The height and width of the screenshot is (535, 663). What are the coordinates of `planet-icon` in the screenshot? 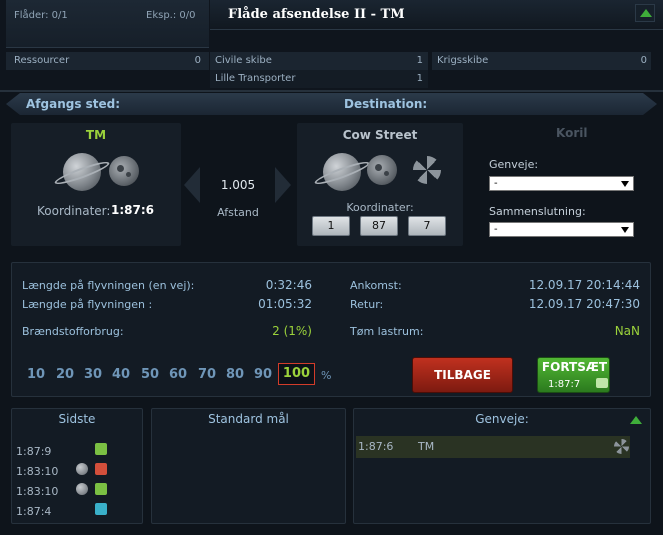 It's located at (82, 172).